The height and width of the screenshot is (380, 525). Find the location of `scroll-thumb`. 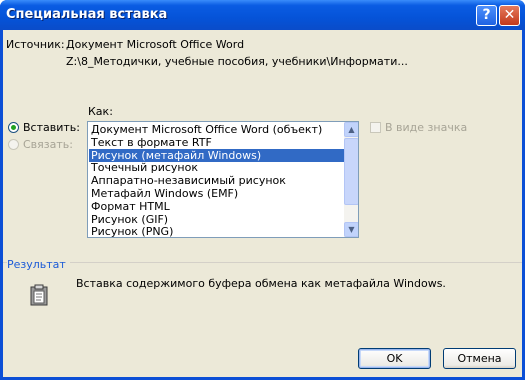

scroll-thumb is located at coordinates (351, 171).